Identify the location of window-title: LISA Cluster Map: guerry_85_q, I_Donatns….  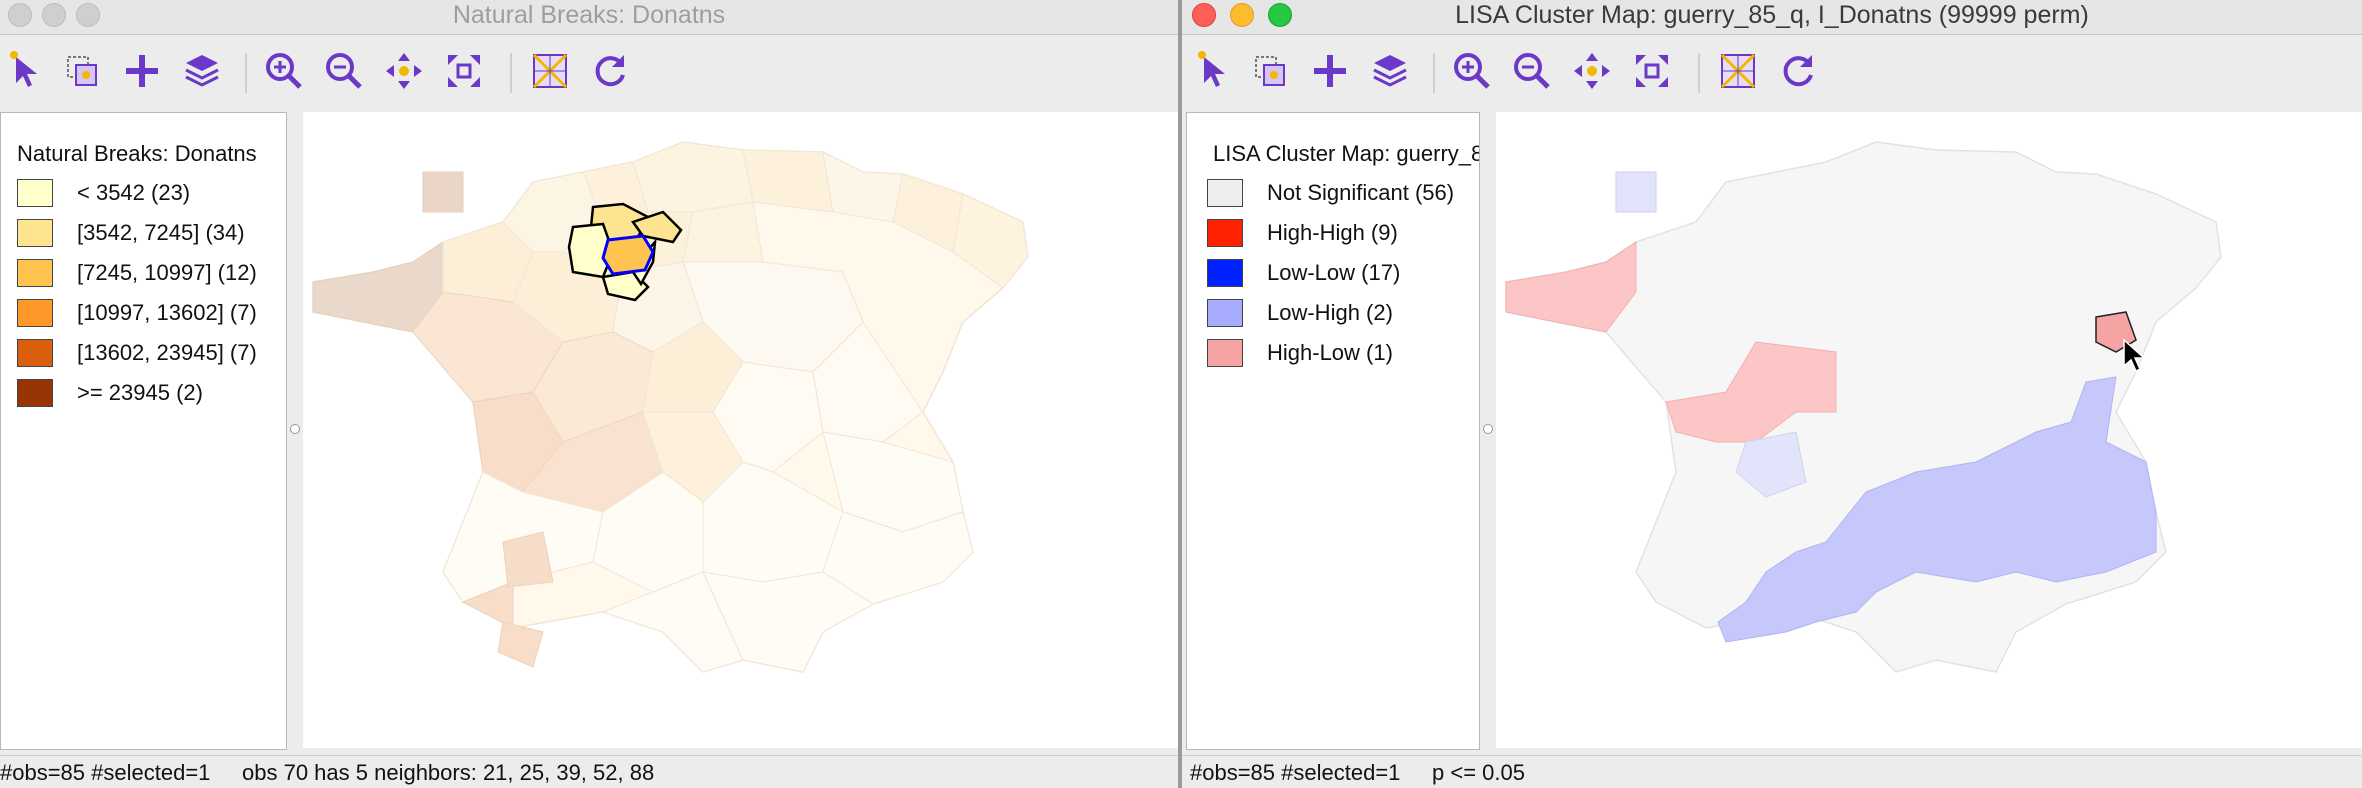
(1772, 15).